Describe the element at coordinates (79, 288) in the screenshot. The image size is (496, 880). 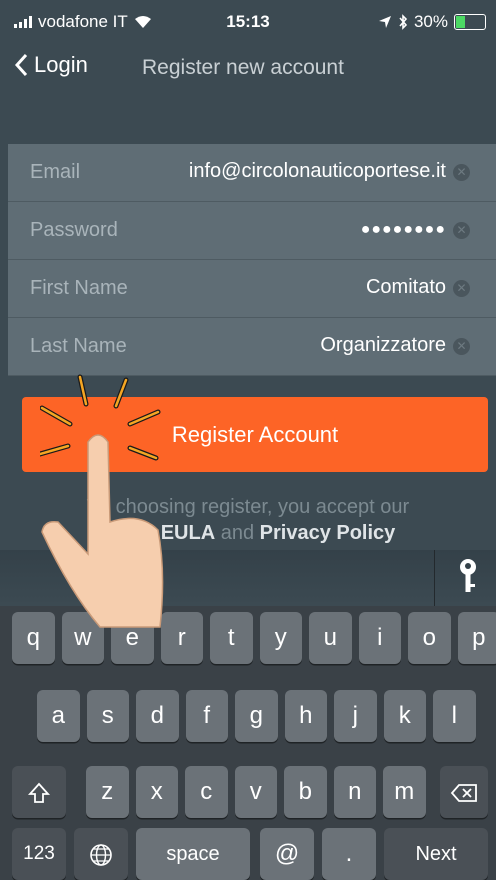
I see `first-name-label: First Name` at that location.